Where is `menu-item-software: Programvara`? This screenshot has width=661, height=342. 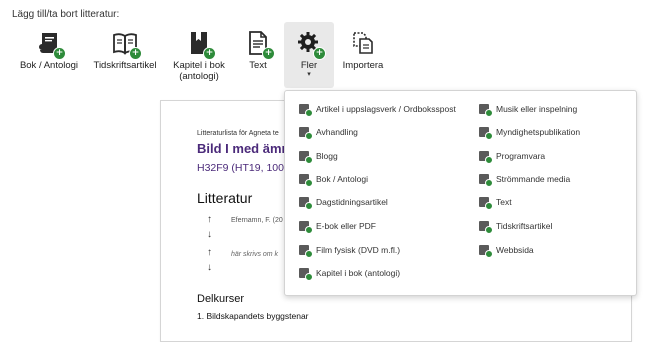
menu-item-software: Programvara is located at coordinates (512, 156).